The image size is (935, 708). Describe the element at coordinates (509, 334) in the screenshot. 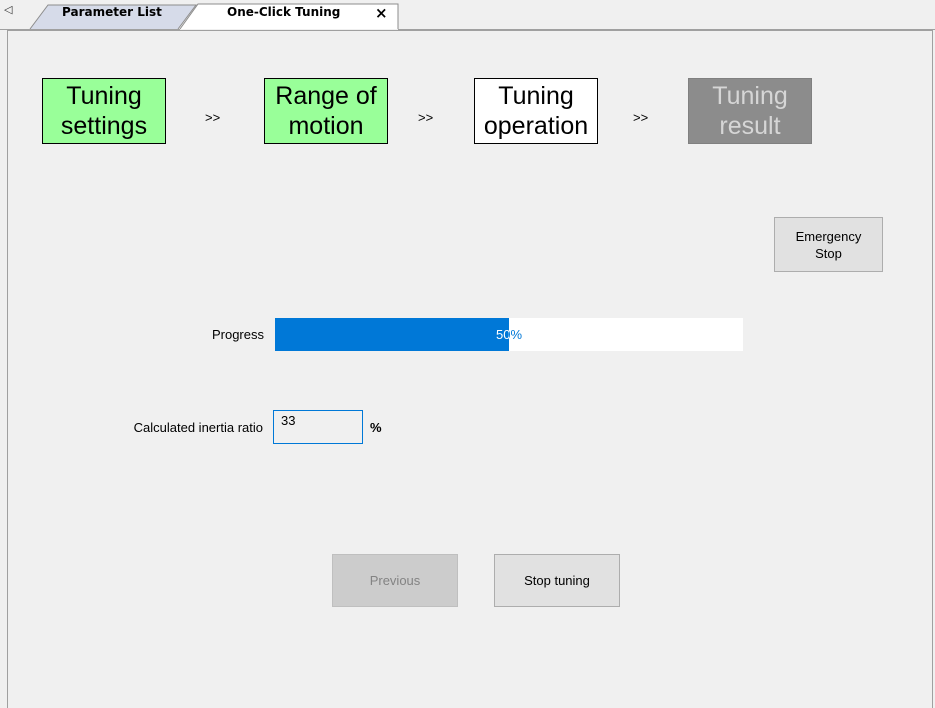

I see `progress-bar: 50% 50%` at that location.